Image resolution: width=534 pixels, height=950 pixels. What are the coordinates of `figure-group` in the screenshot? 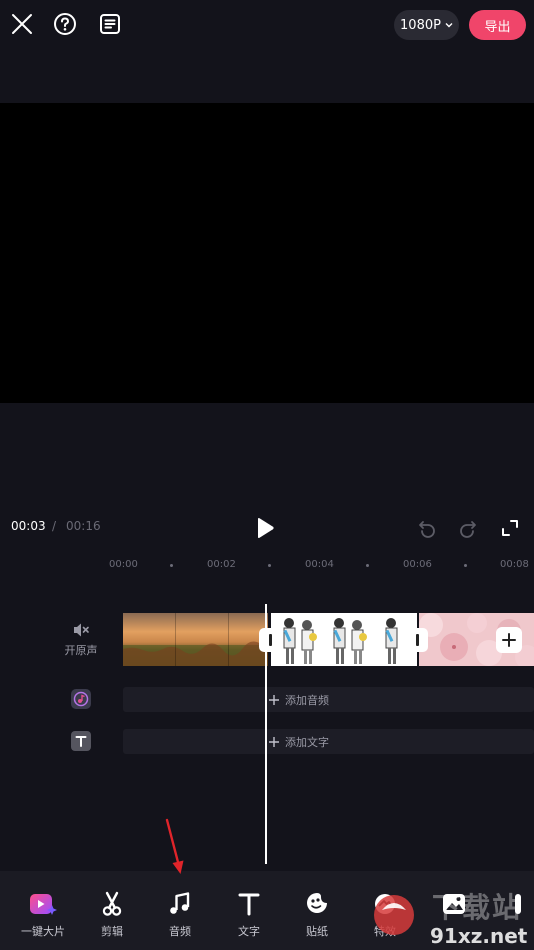 It's located at (340, 641).